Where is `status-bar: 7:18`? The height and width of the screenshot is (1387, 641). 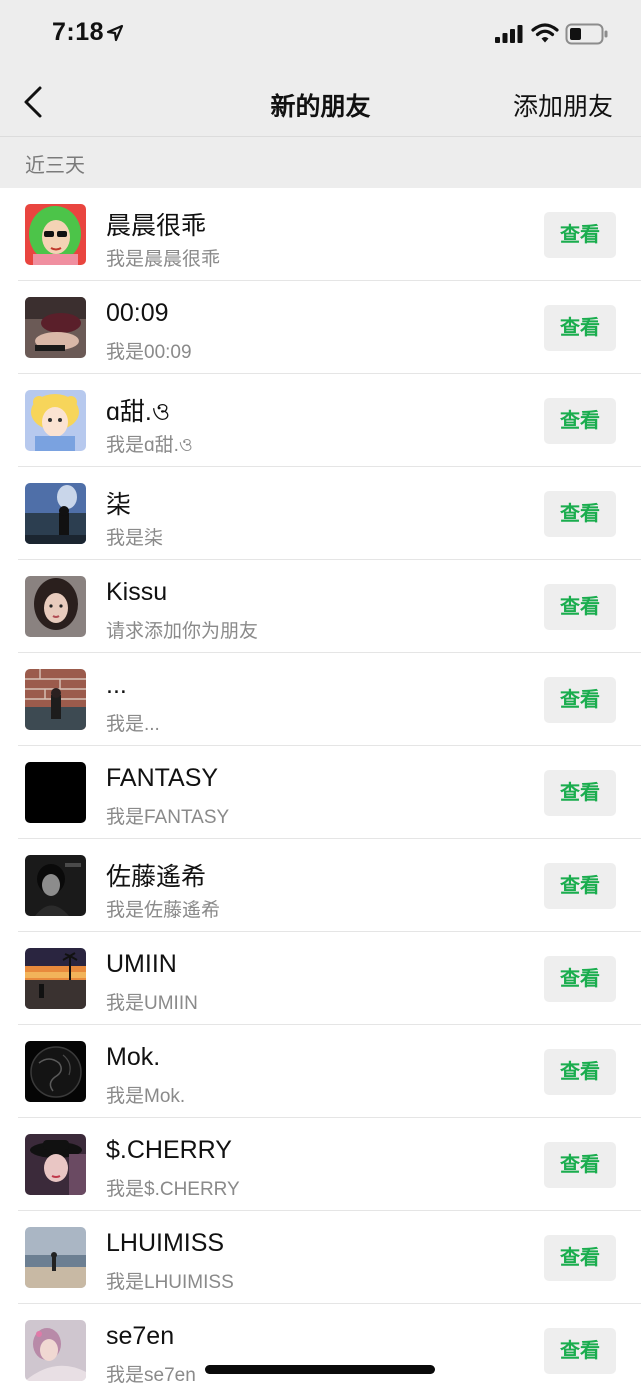
status-bar: 7:18 is located at coordinates (320, 35).